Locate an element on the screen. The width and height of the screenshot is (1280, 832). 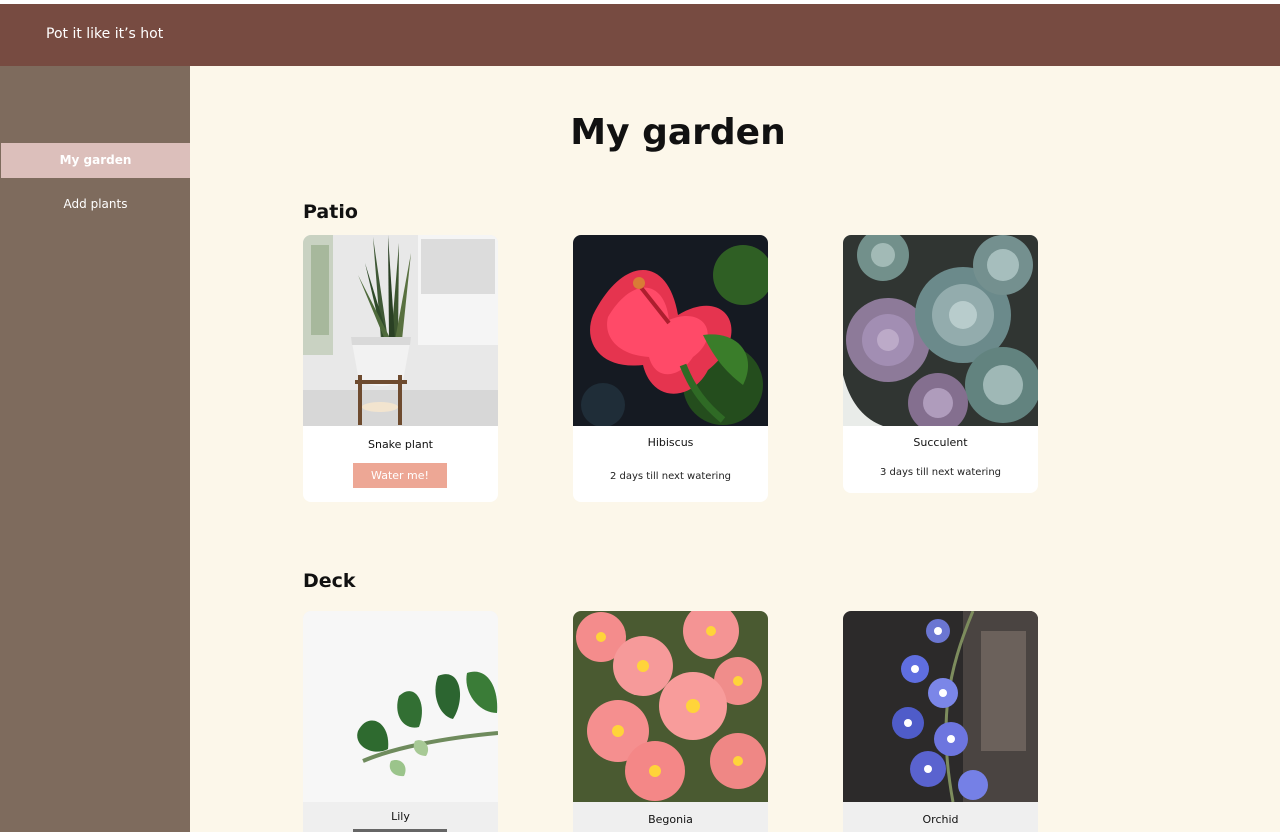
lily-photo is located at coordinates (400, 706).